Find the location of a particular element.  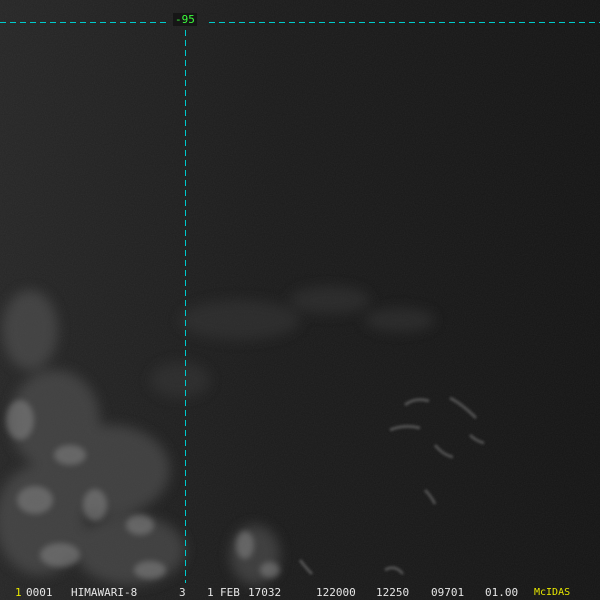

status-field-band: 3 is located at coordinates (182, 592).